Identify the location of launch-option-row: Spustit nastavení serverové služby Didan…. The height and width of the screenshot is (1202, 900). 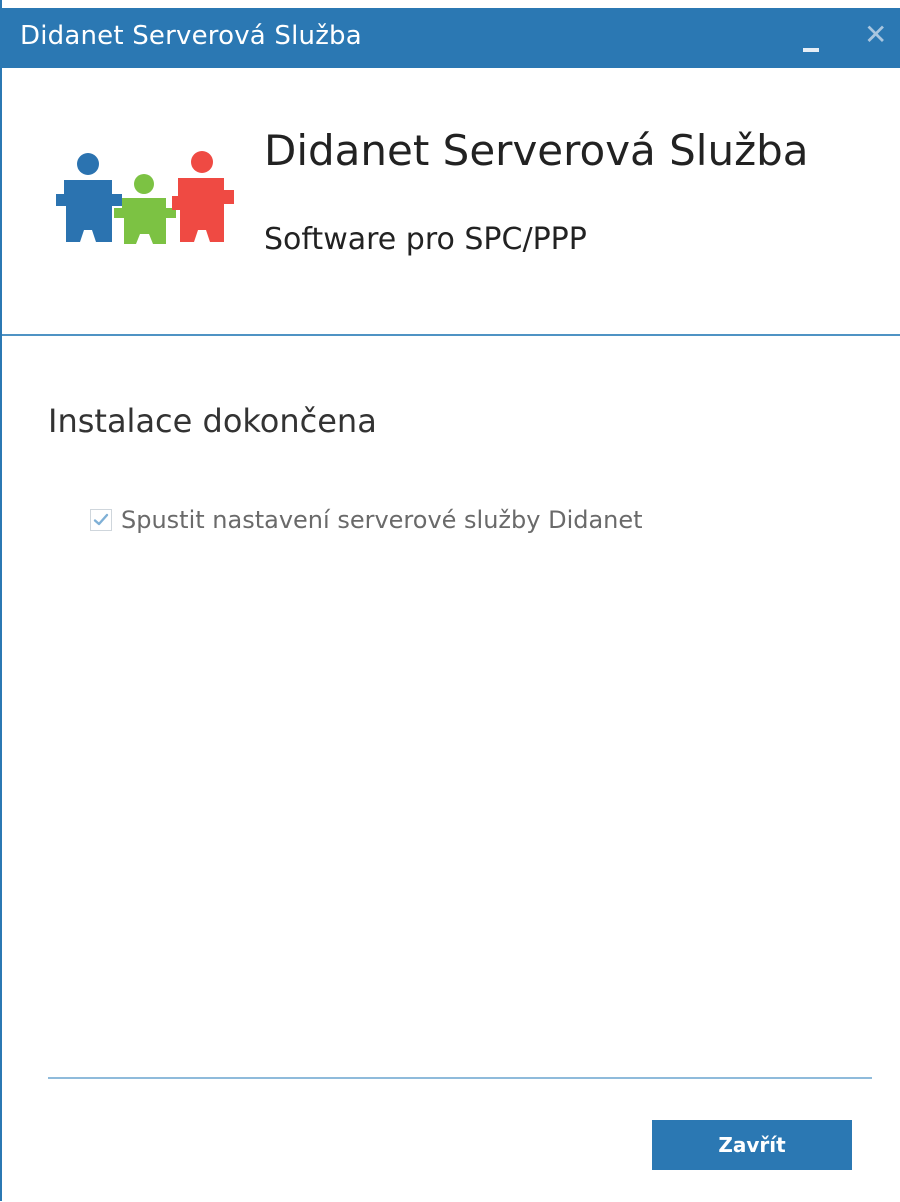
(366, 520).